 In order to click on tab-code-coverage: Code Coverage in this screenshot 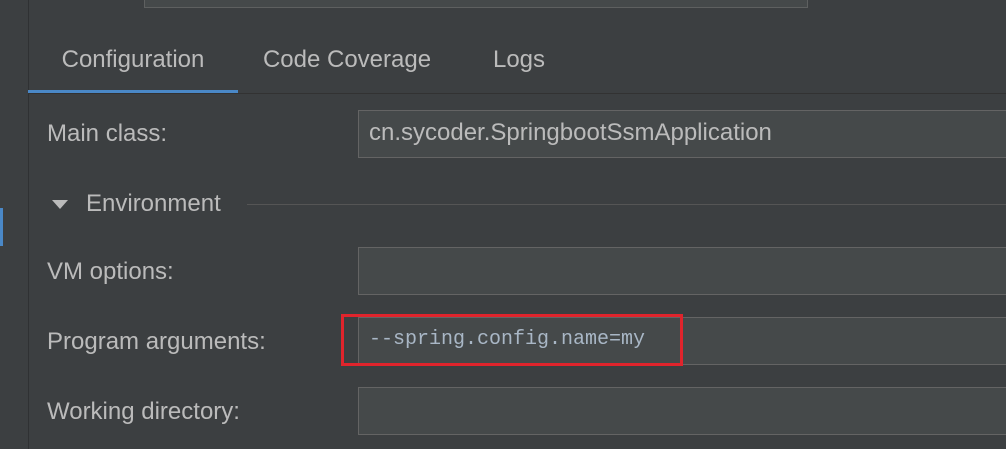, I will do `click(347, 63)`.